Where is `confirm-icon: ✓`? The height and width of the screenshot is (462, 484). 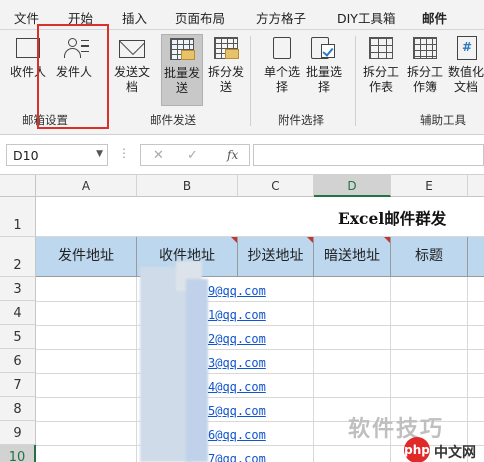 confirm-icon: ✓ is located at coordinates (192, 155).